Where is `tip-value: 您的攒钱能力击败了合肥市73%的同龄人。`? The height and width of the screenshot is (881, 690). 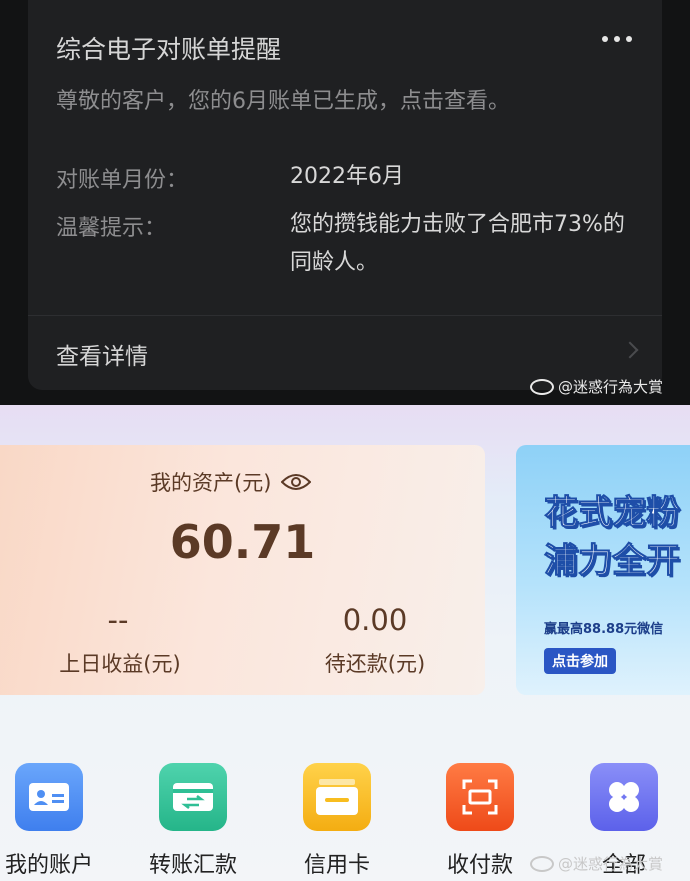 tip-value: 您的攒钱能力击败了合肥市73%的同龄人。 is located at coordinates (457, 243).